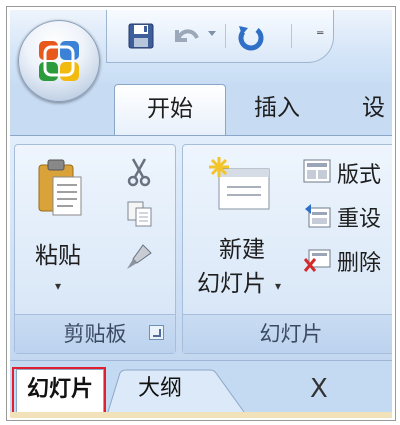  I want to click on paste-dropdown-icon: ▾, so click(58, 286).